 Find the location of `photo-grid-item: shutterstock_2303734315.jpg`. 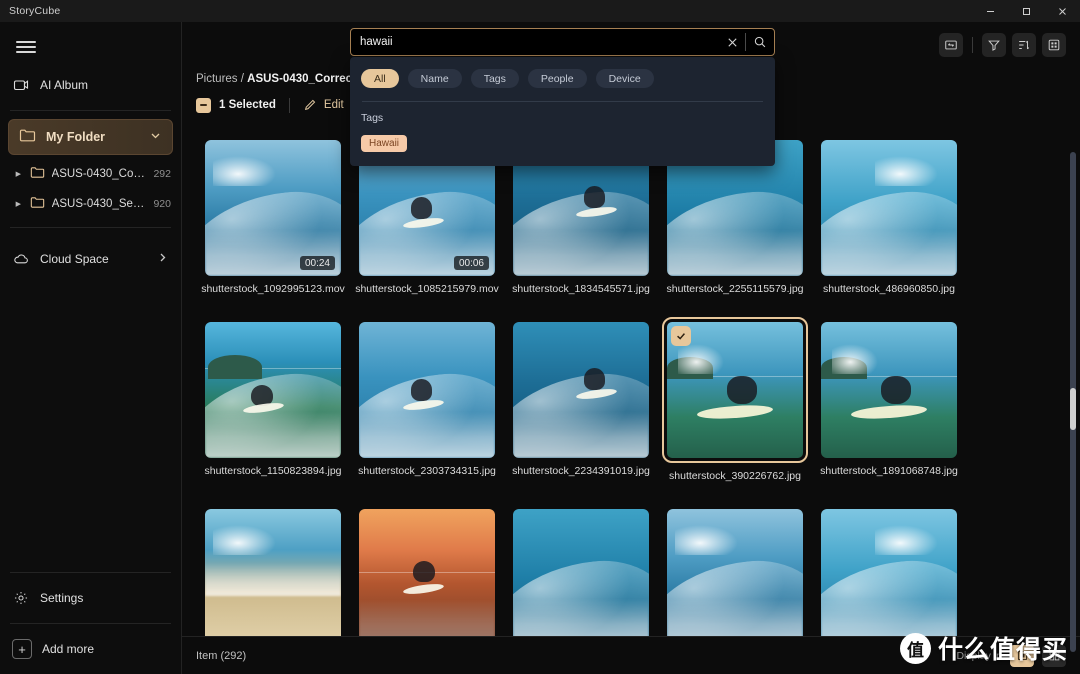

photo-grid-item: shutterstock_2303734315.jpg is located at coordinates (427, 402).